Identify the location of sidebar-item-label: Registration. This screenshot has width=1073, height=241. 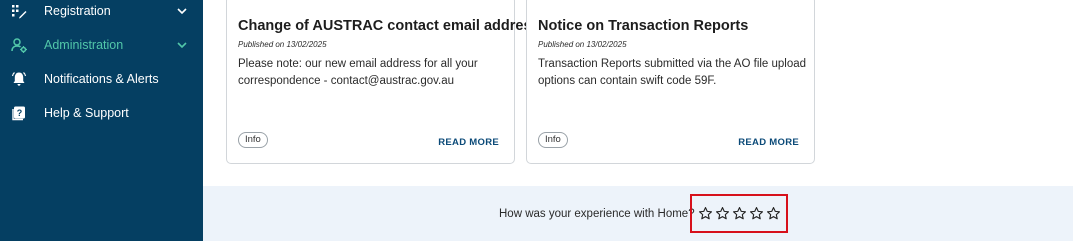
(77, 11).